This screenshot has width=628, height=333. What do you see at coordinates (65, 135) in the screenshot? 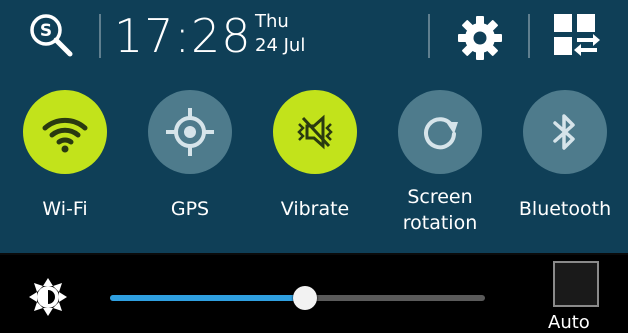
I see `wifi-icon` at bounding box center [65, 135].